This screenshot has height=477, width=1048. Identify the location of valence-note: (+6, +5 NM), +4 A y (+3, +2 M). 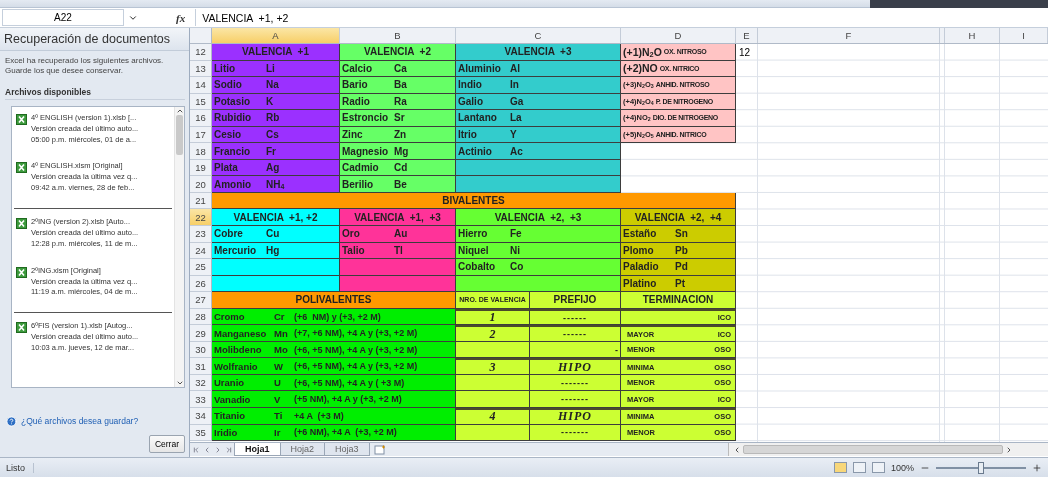
(356, 366).